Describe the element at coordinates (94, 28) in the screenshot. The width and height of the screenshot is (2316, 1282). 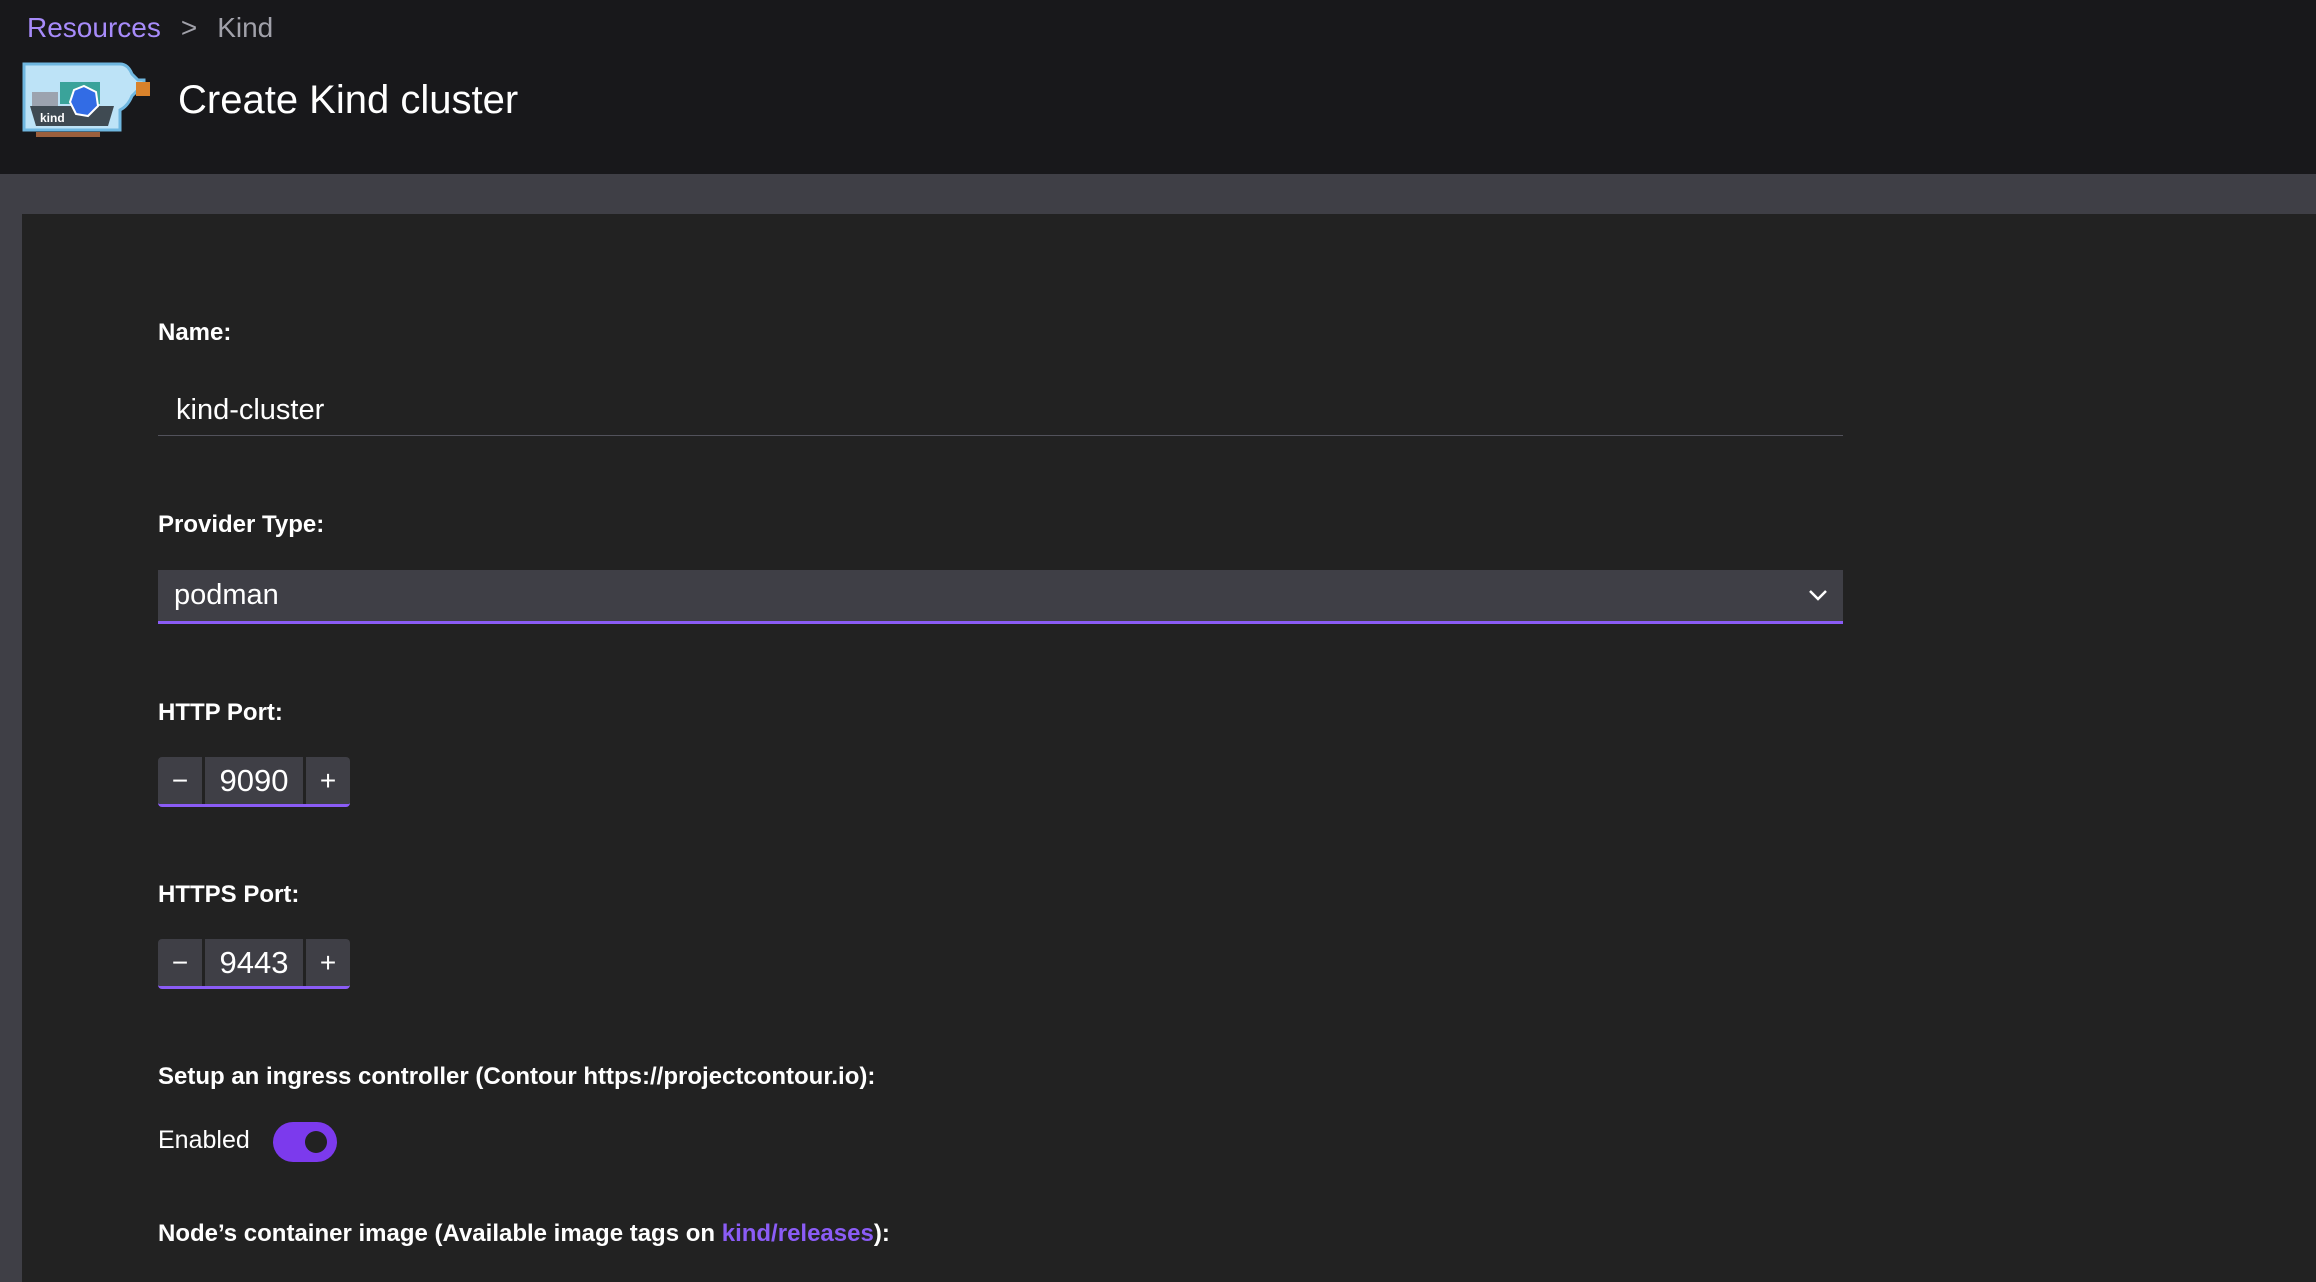
I see `breadcrumb-resources-link: Resources` at that location.